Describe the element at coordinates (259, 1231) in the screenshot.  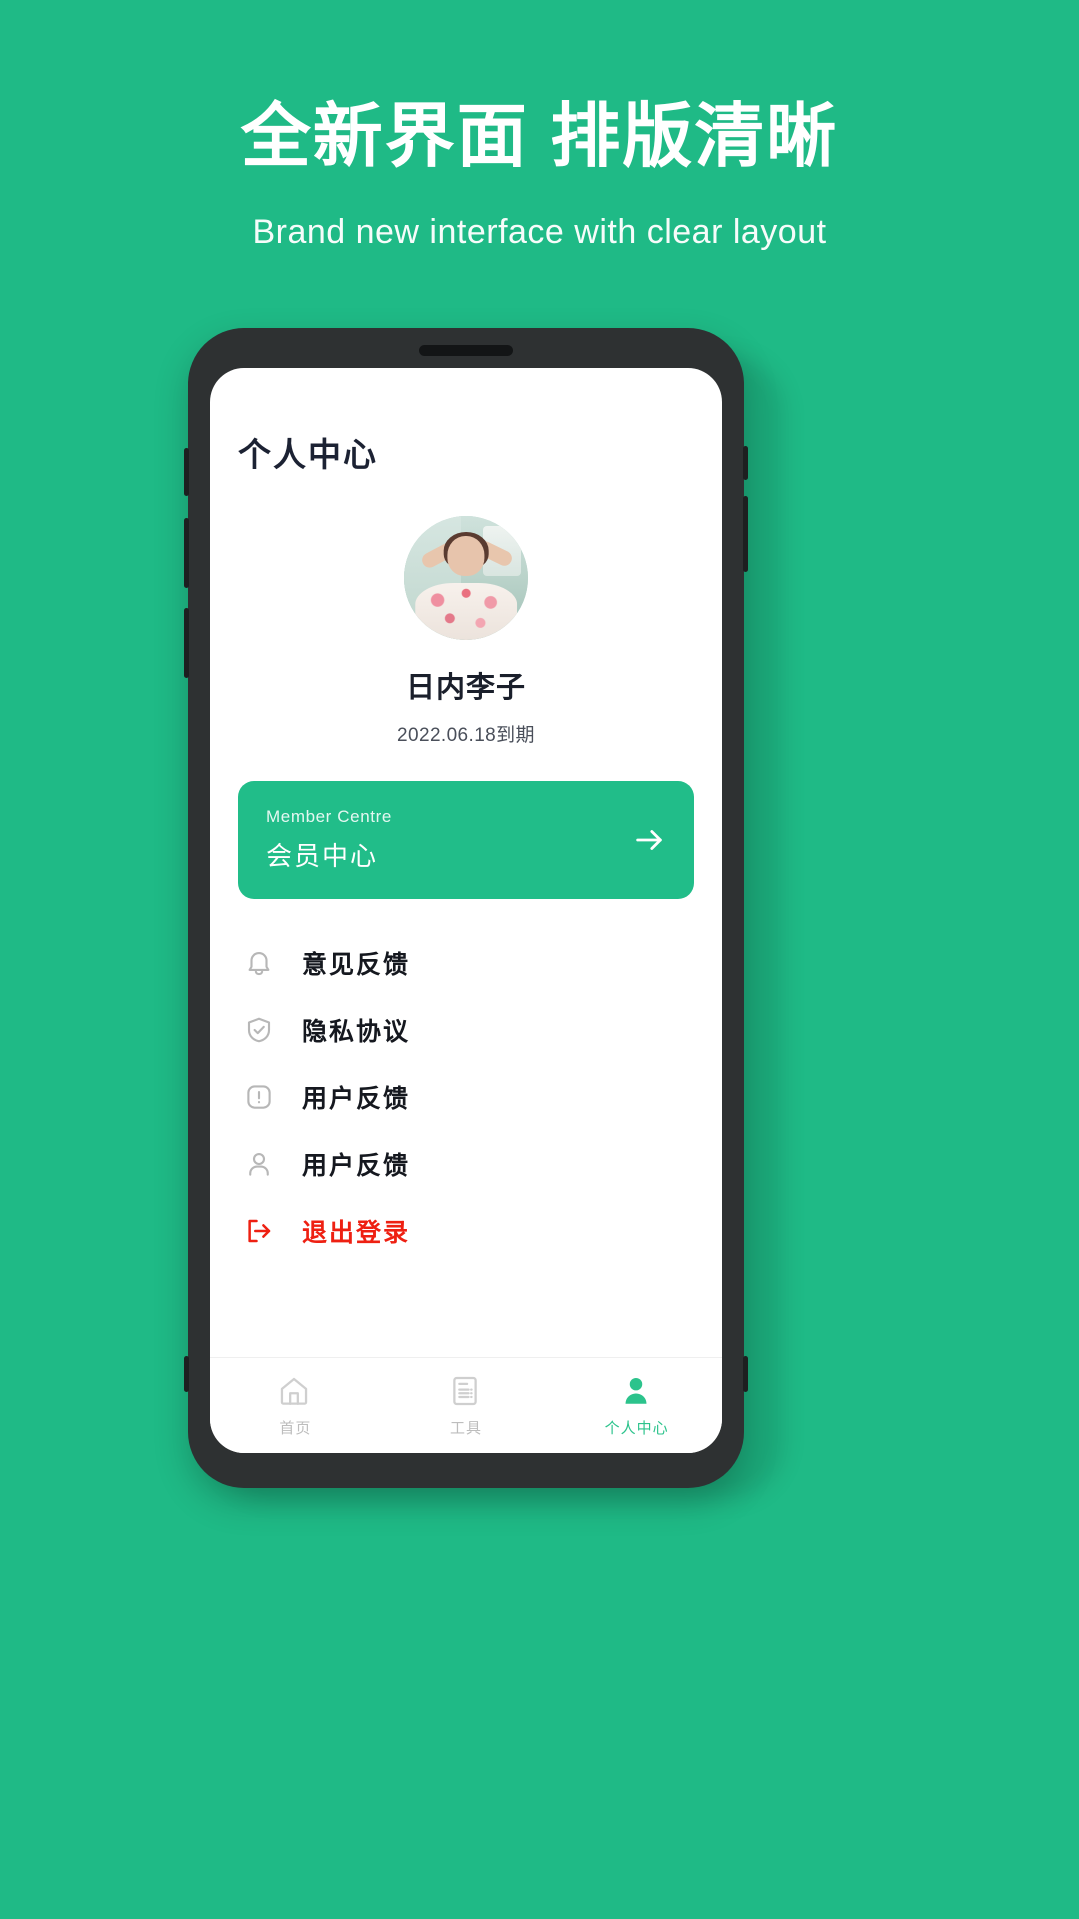
I see `logout-icon` at that location.